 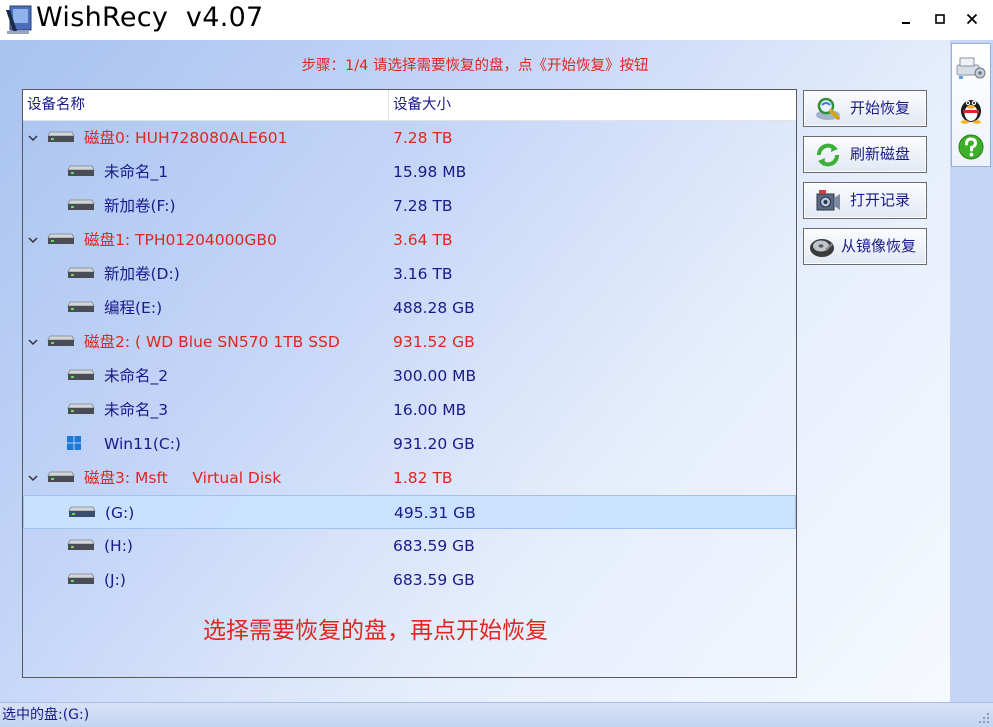 I want to click on partition-row: 未命名_2 300.00 MB, so click(x=409, y=376).